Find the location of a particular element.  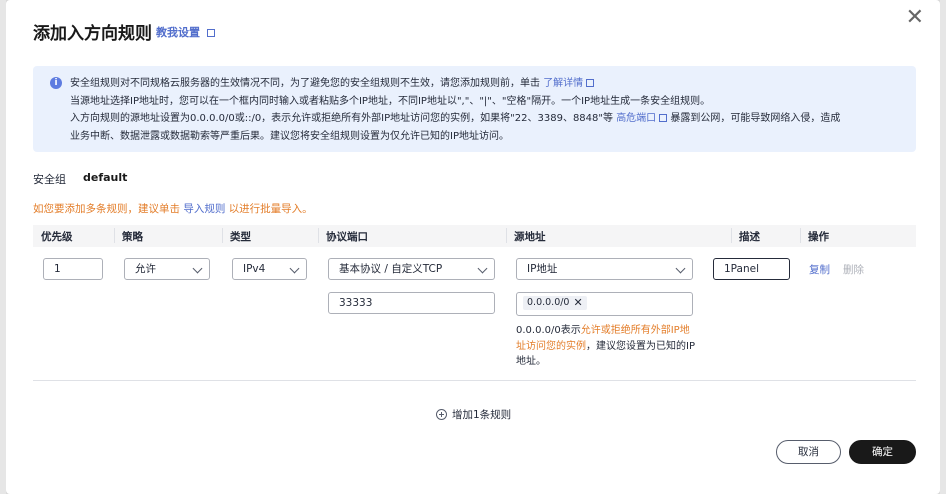

header-actions: 操作 is located at coordinates (814, 236).